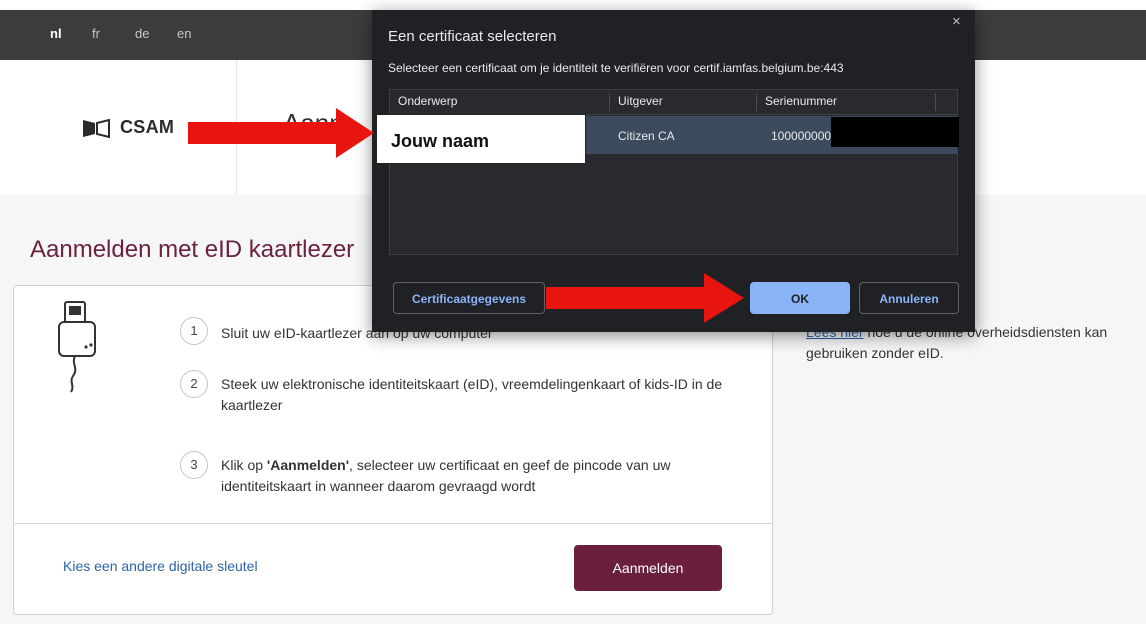 This screenshot has height=624, width=1146. I want to click on your-name-label: Jouw naam, so click(481, 139).